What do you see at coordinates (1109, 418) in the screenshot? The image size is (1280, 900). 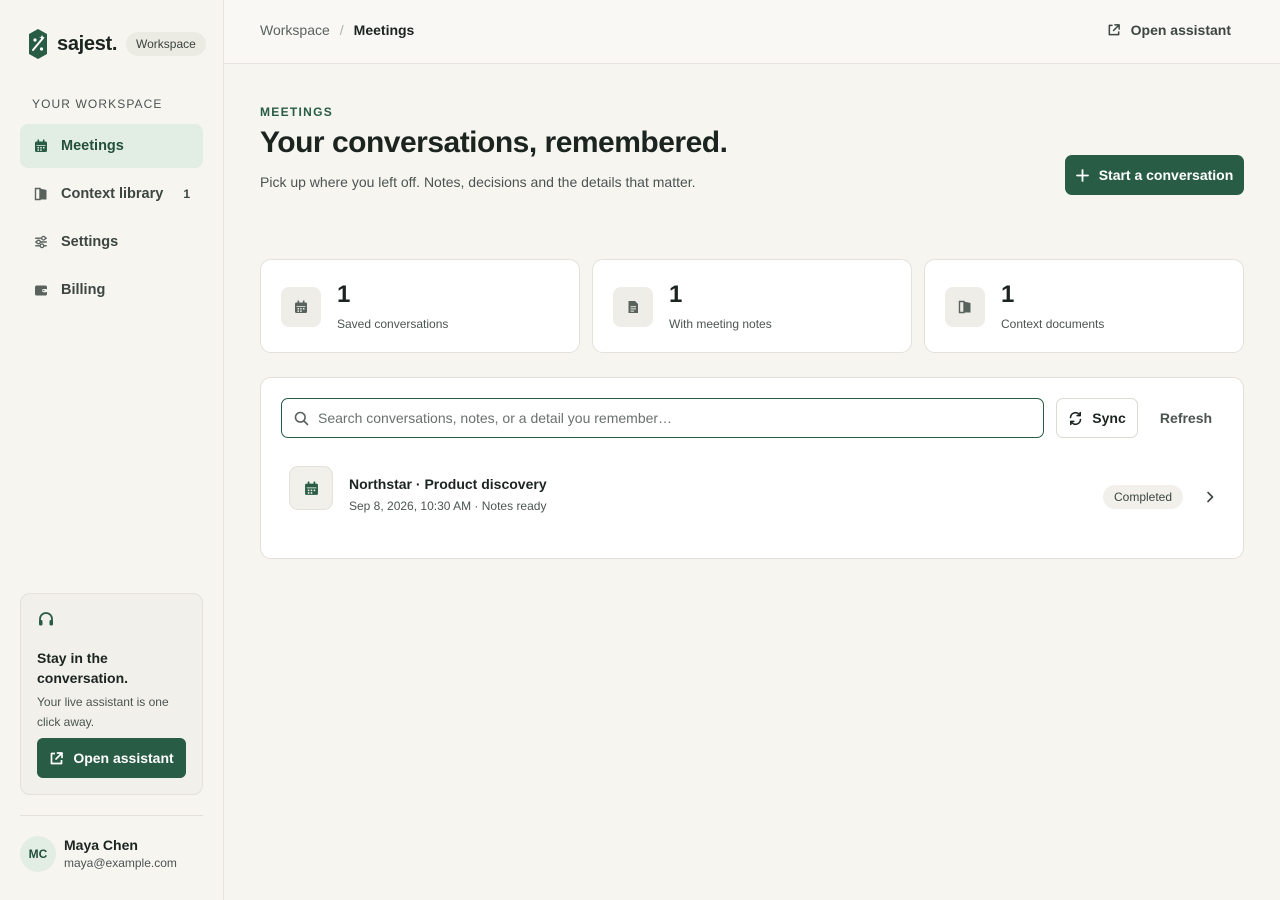 I see `sync-label: Sync` at bounding box center [1109, 418].